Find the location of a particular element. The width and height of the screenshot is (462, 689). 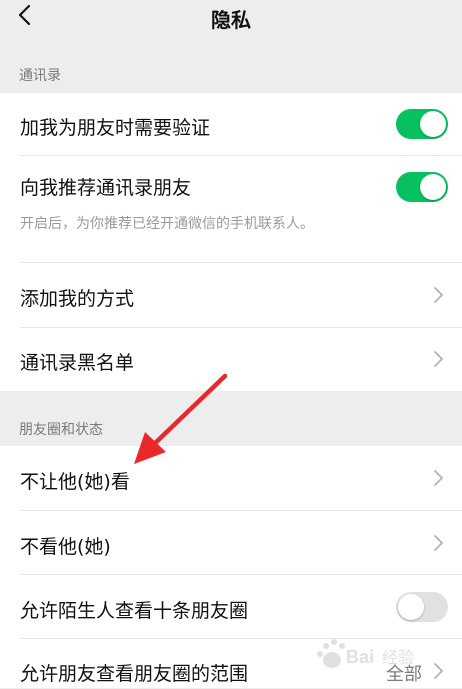

blacklist-label: 通讯录黑名单 is located at coordinates (77, 363).